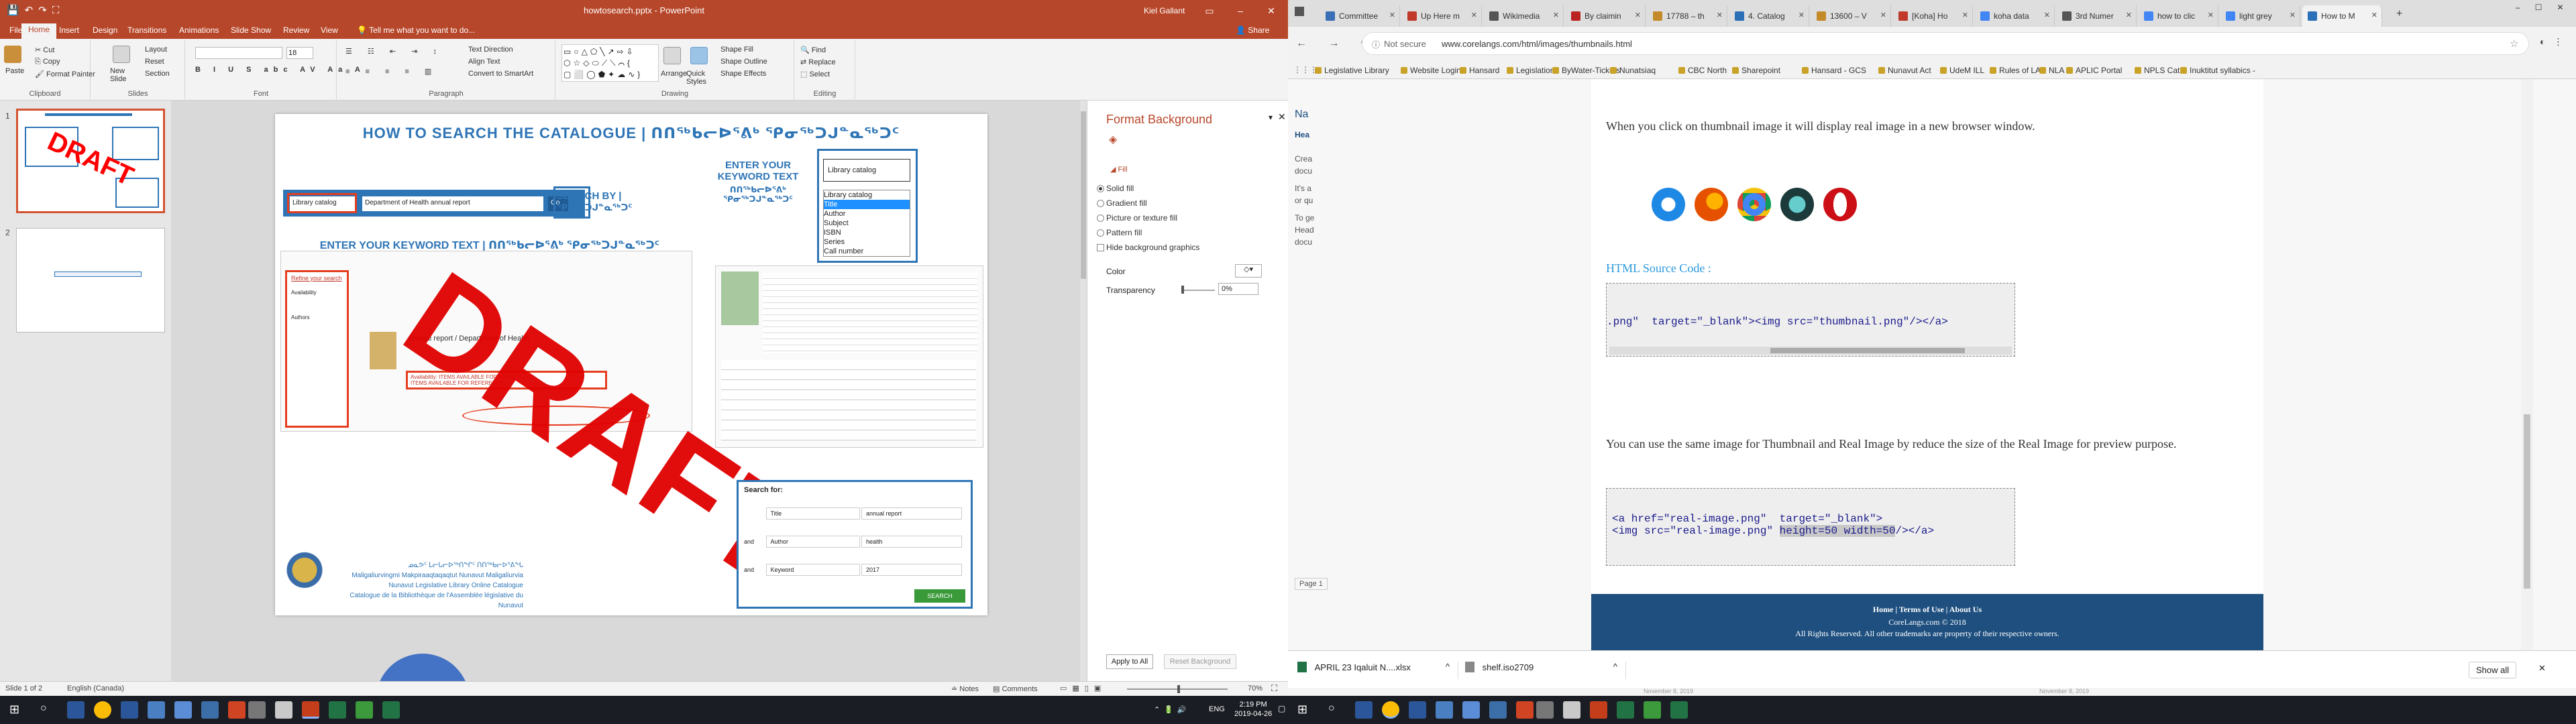 The height and width of the screenshot is (724, 2576). I want to click on pane-options-icon: ▾, so click(1271, 118).